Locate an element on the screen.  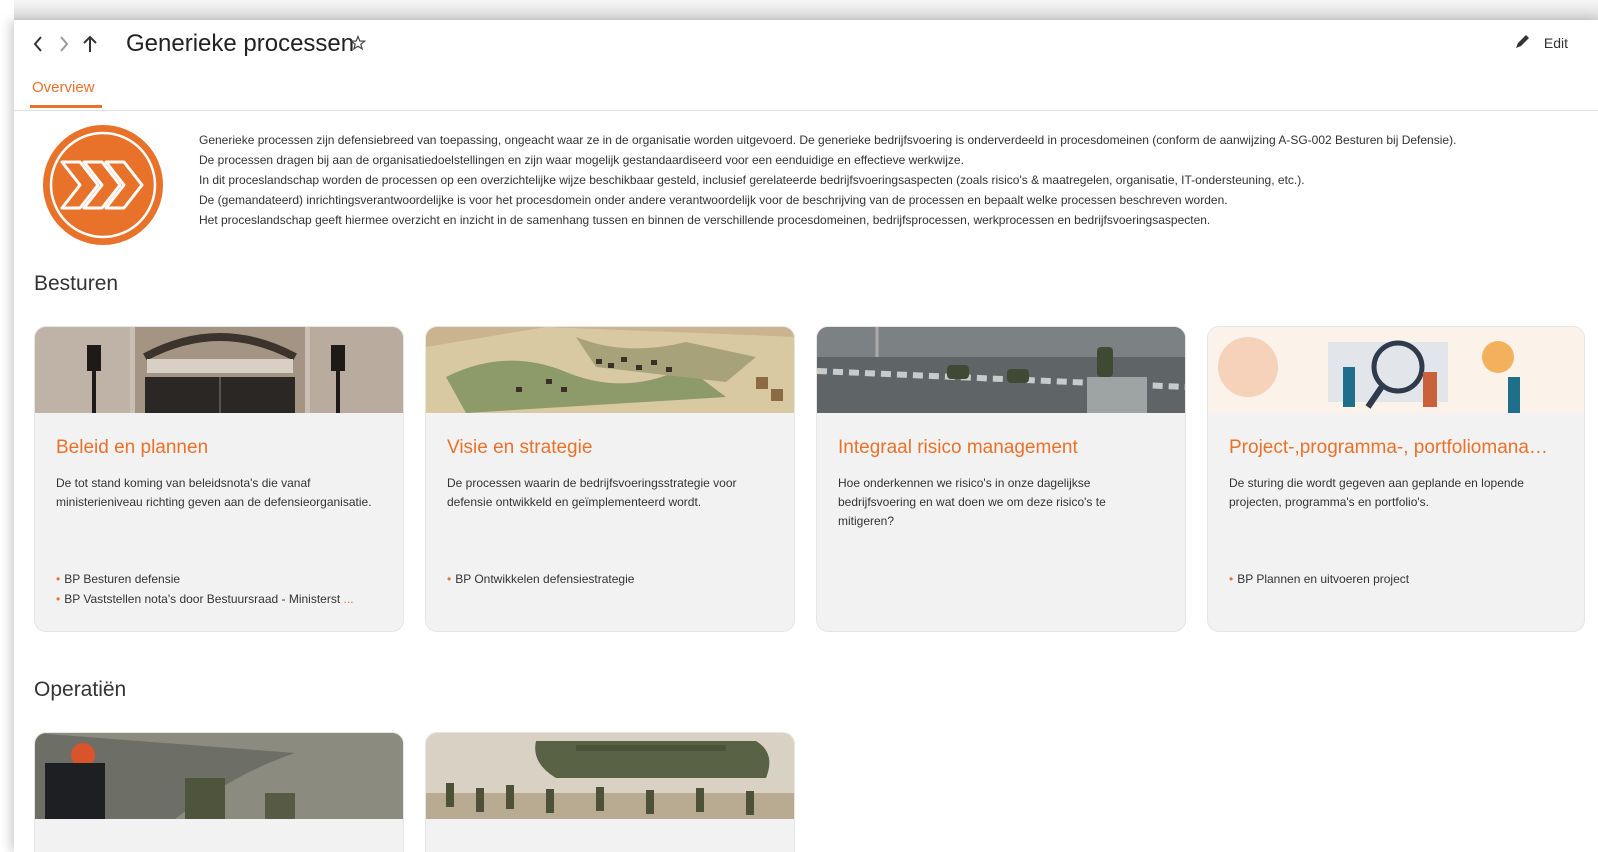
card-process-list: • BP Ontwikkelen defensiestrategie is located at coordinates (612, 579).